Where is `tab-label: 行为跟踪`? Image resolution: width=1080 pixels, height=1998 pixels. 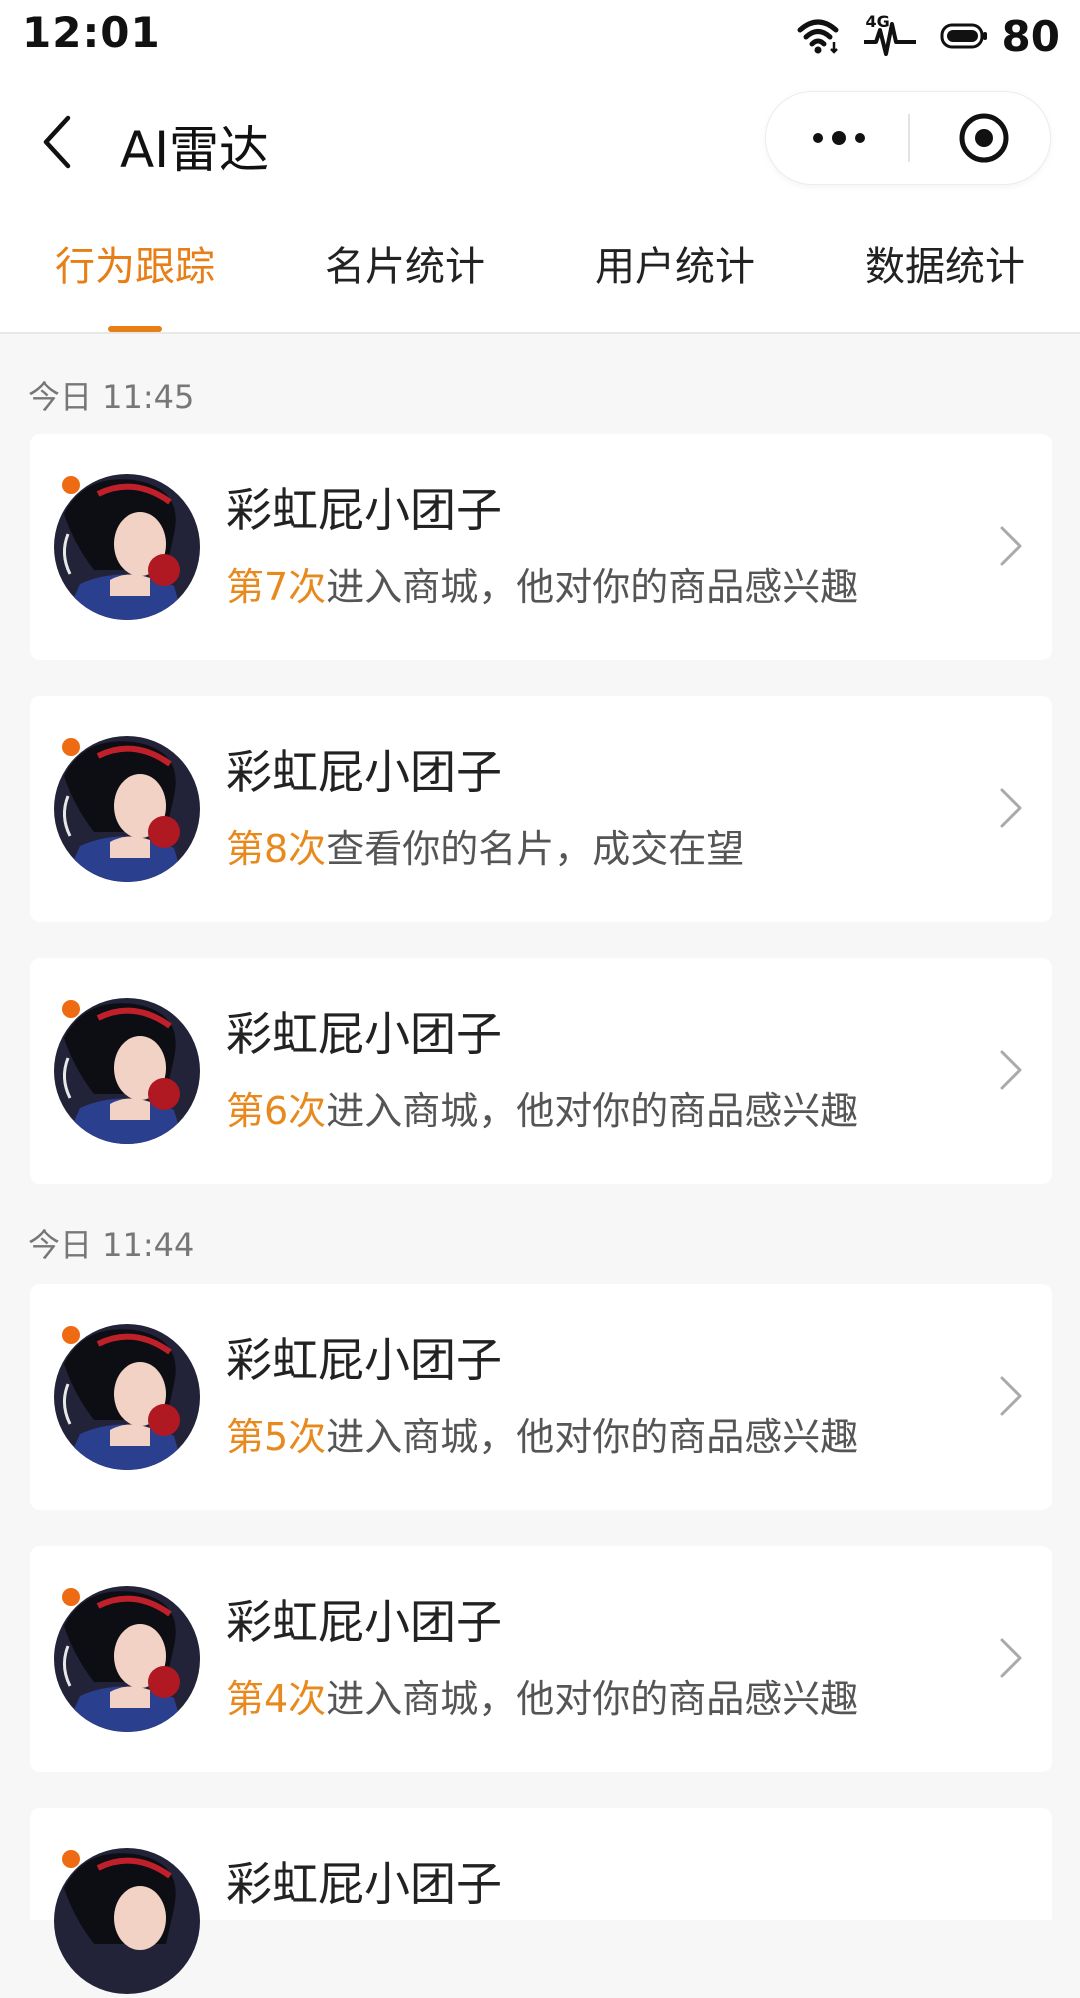
tab-label: 行为跟踪 is located at coordinates (135, 267).